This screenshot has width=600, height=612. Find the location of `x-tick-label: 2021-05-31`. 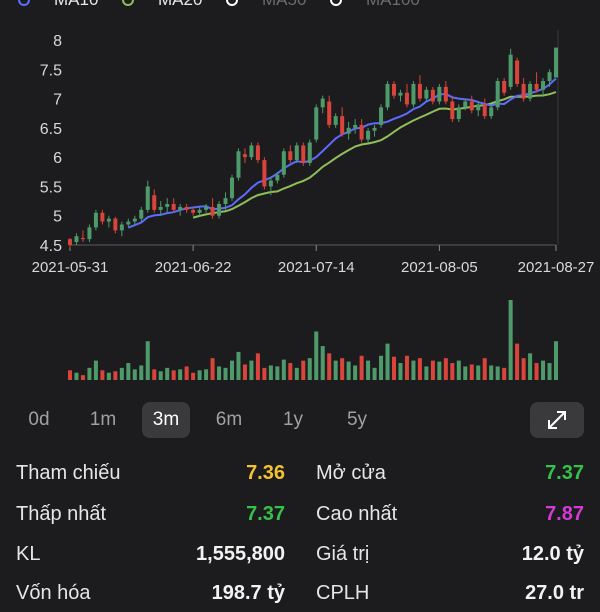

x-tick-label: 2021-05-31 is located at coordinates (70, 267).